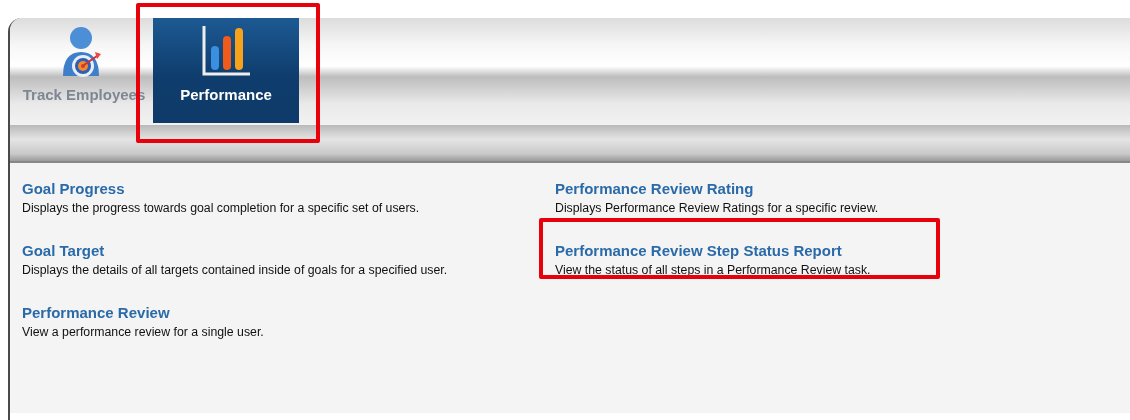  What do you see at coordinates (96, 312) in the screenshot?
I see `report-link: Performance Review` at bounding box center [96, 312].